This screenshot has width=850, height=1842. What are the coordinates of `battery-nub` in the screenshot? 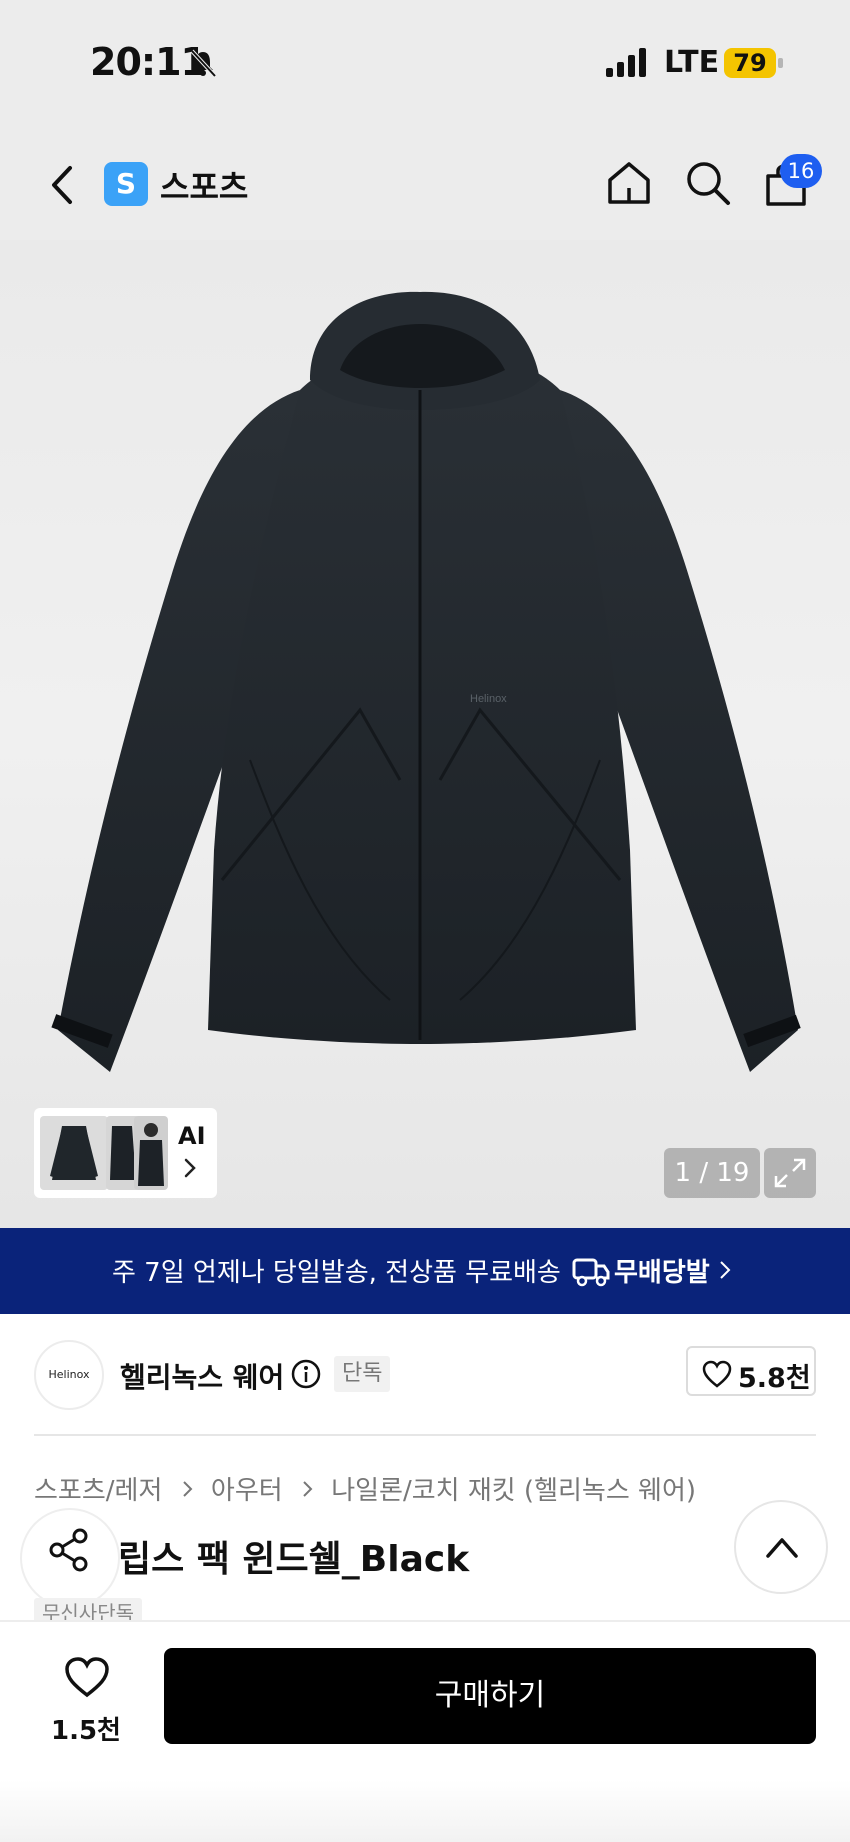 It's located at (780, 63).